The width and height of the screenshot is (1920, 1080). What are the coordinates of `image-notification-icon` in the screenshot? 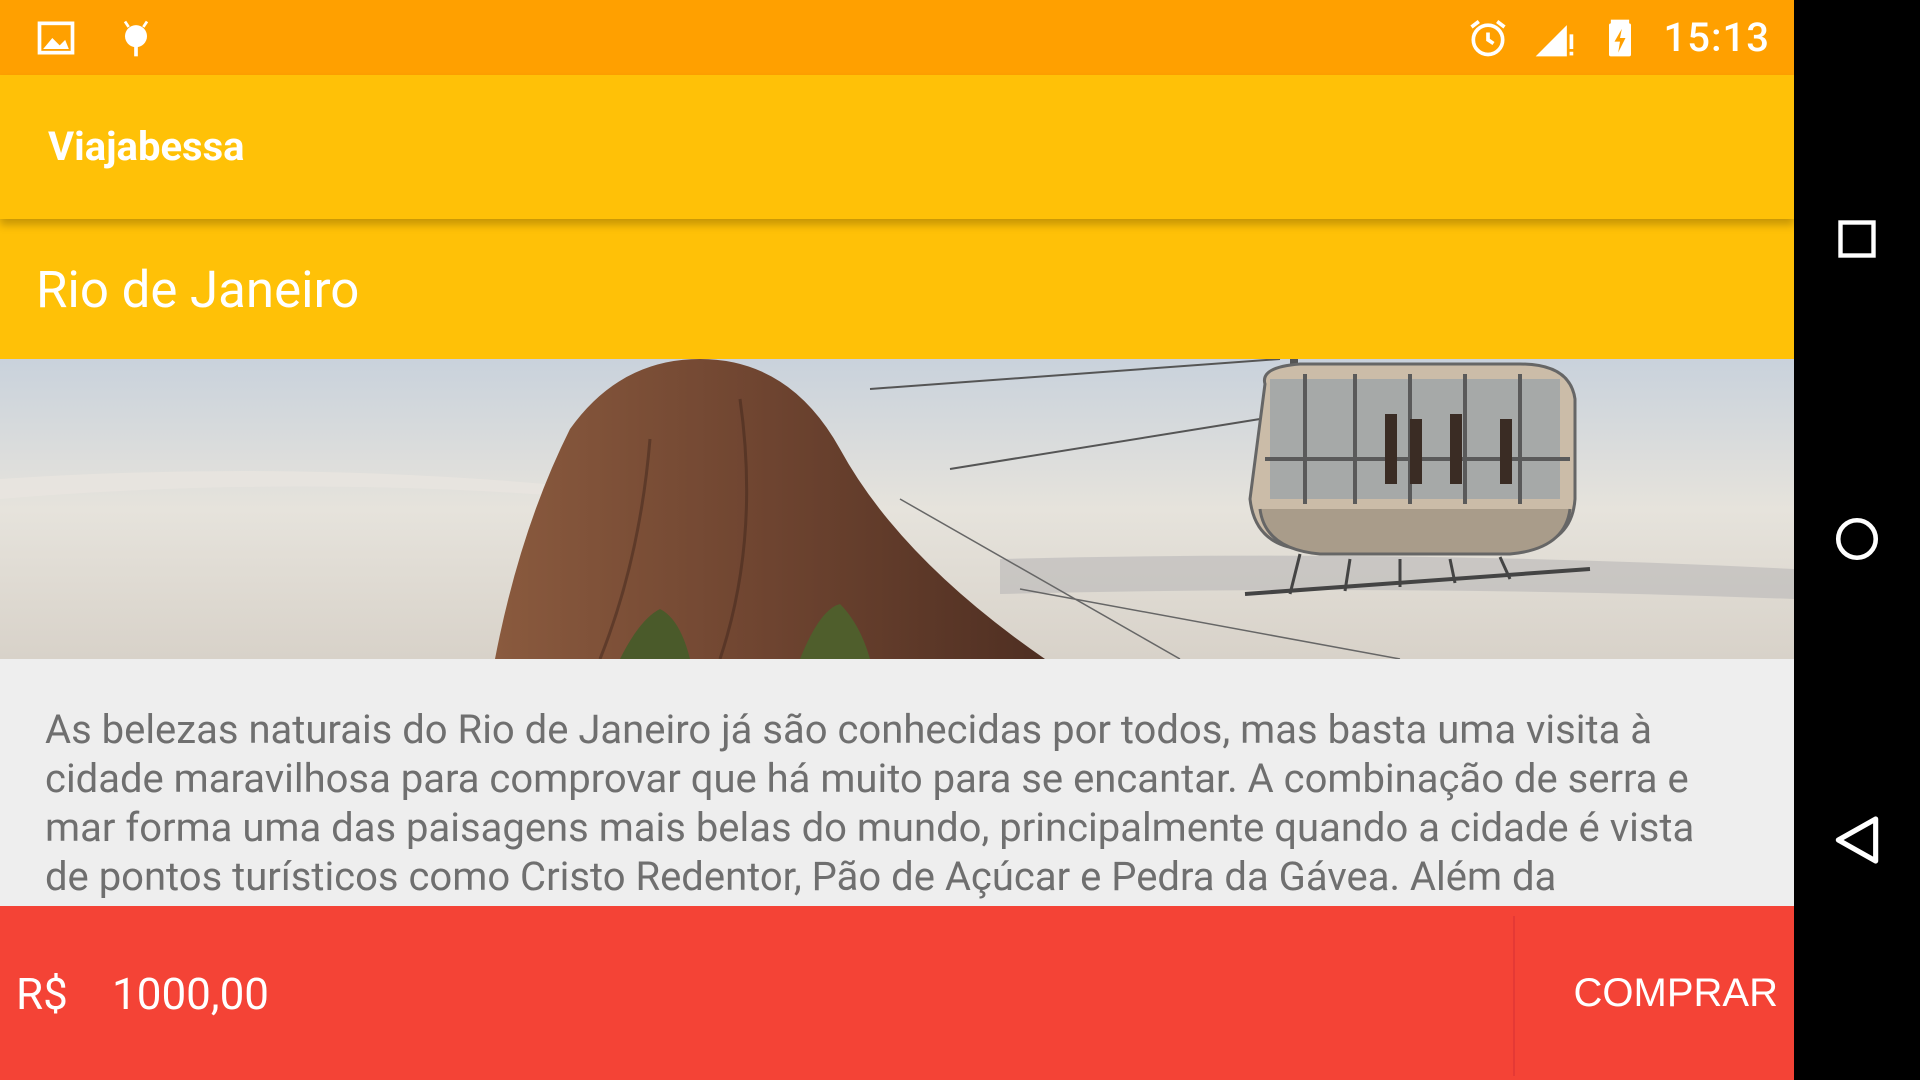 It's located at (56, 38).